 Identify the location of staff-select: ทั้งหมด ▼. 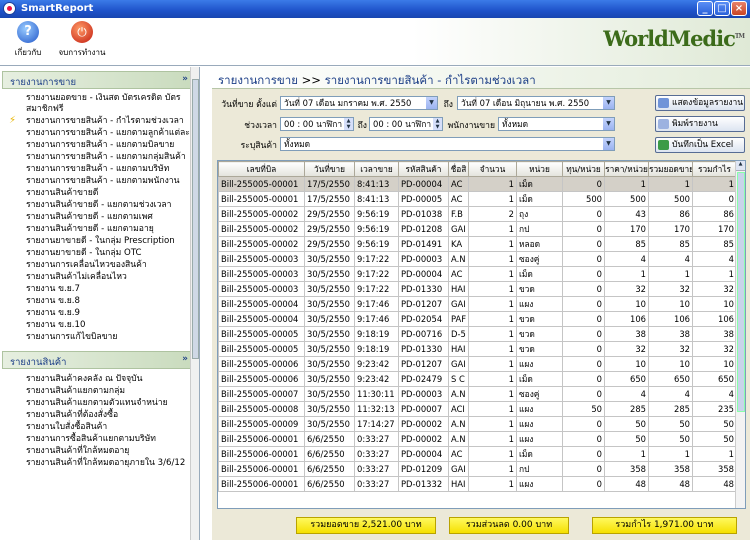
(556, 124).